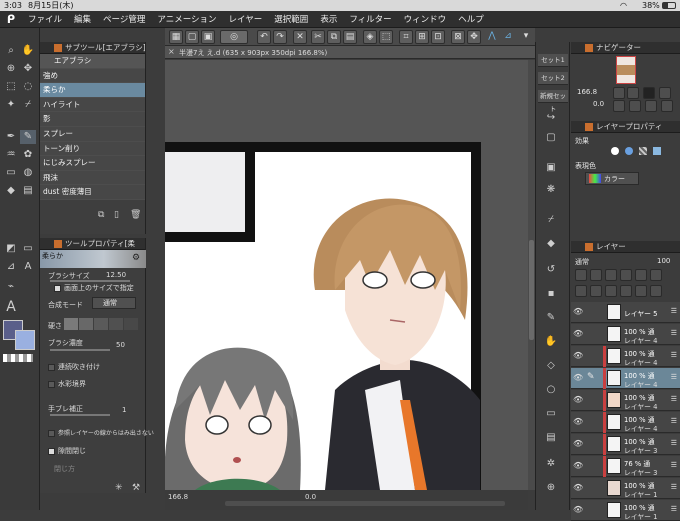 Image resolution: width=680 pixels, height=521 pixels. What do you see at coordinates (425, 19) in the screenshot?
I see `menu-window: ウィンドウ` at bounding box center [425, 19].